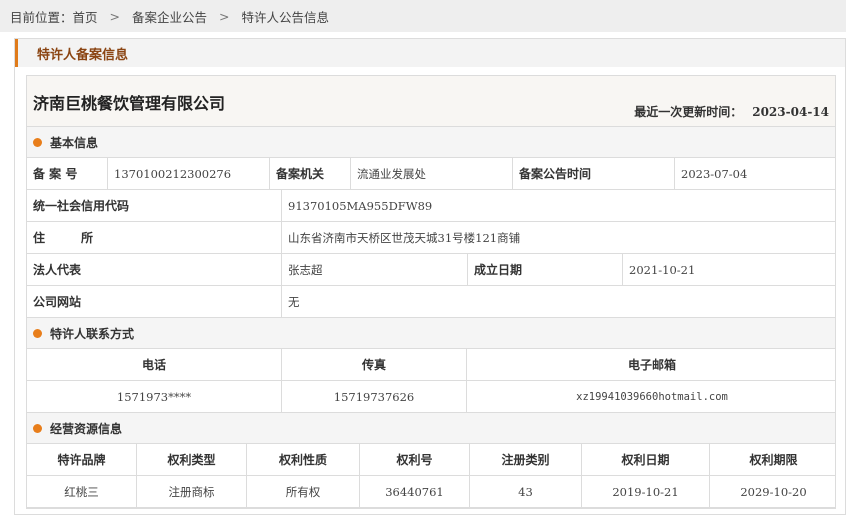 The height and width of the screenshot is (515, 860). I want to click on website-label: 公司网站, so click(154, 301).